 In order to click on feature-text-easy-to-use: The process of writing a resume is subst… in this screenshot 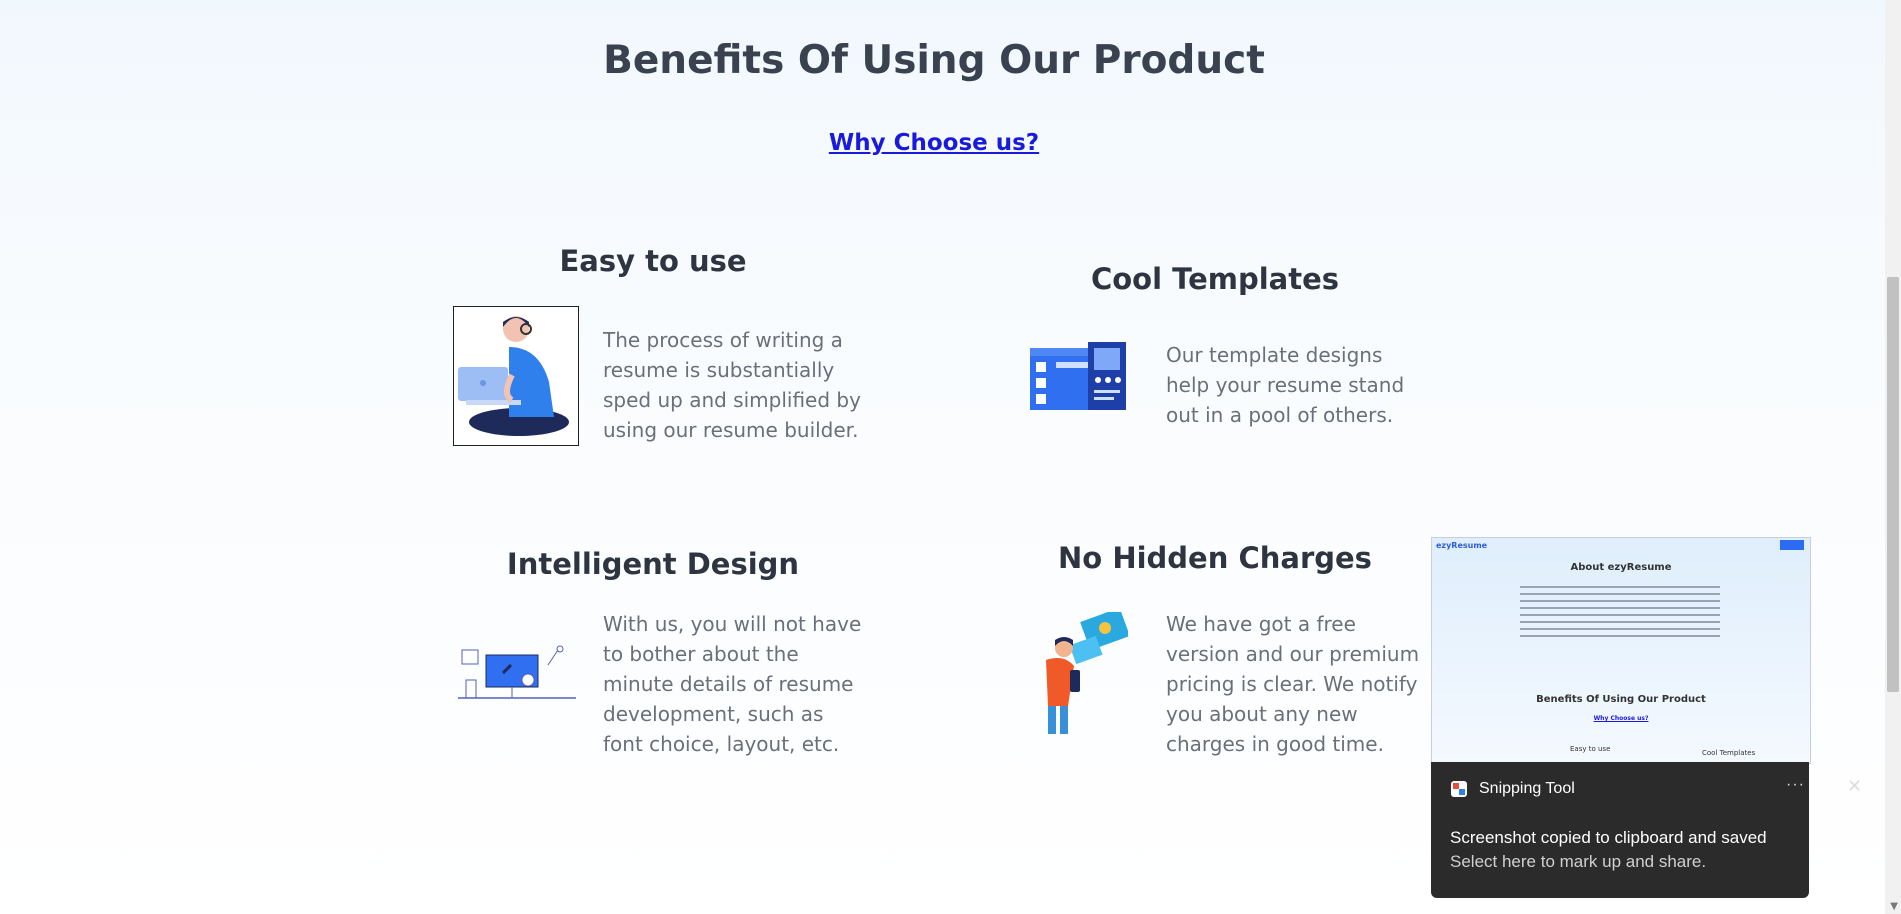, I will do `click(732, 385)`.